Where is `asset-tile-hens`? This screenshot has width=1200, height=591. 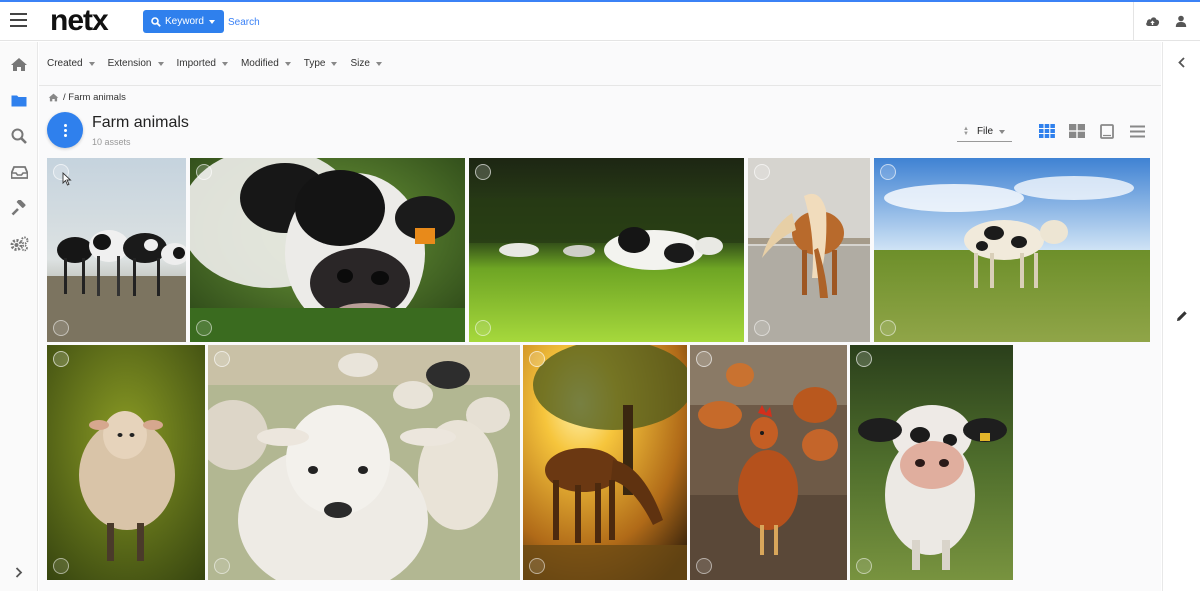 asset-tile-hens is located at coordinates (768, 462).